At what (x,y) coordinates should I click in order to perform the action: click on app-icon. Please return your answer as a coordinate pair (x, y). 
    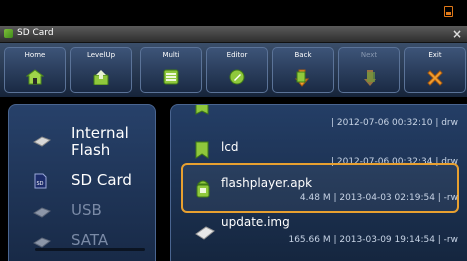
    Looking at the image, I should click on (8, 33).